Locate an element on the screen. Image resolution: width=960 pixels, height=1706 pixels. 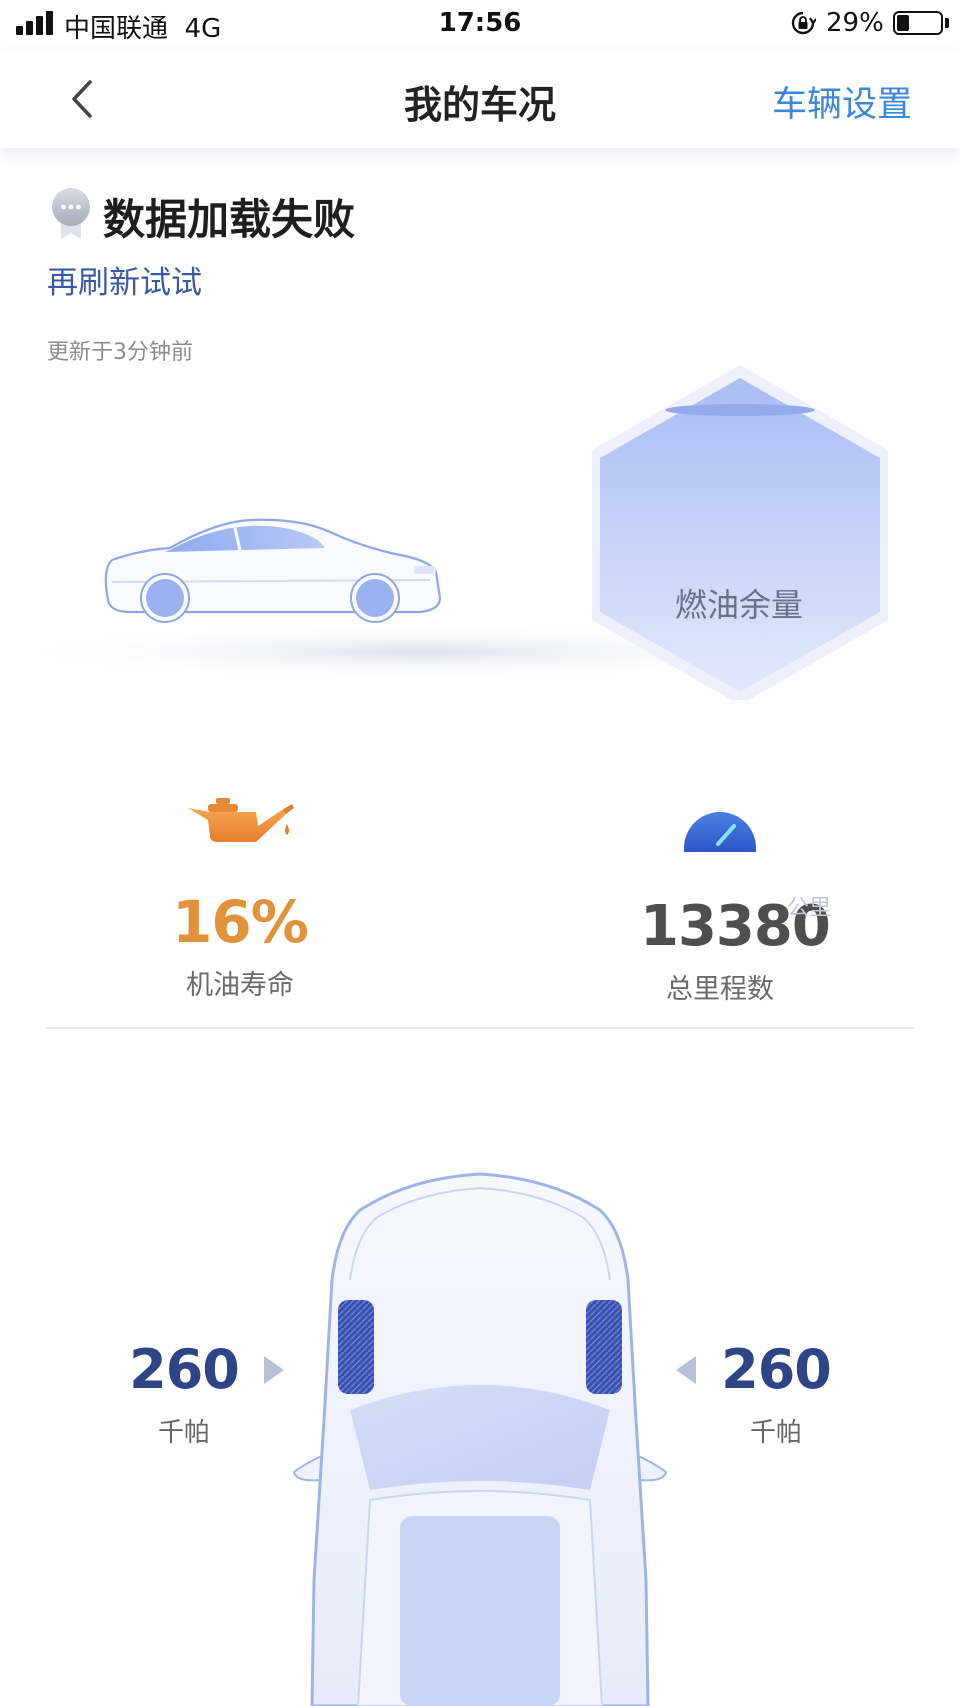
battery-icon is located at coordinates (918, 23).